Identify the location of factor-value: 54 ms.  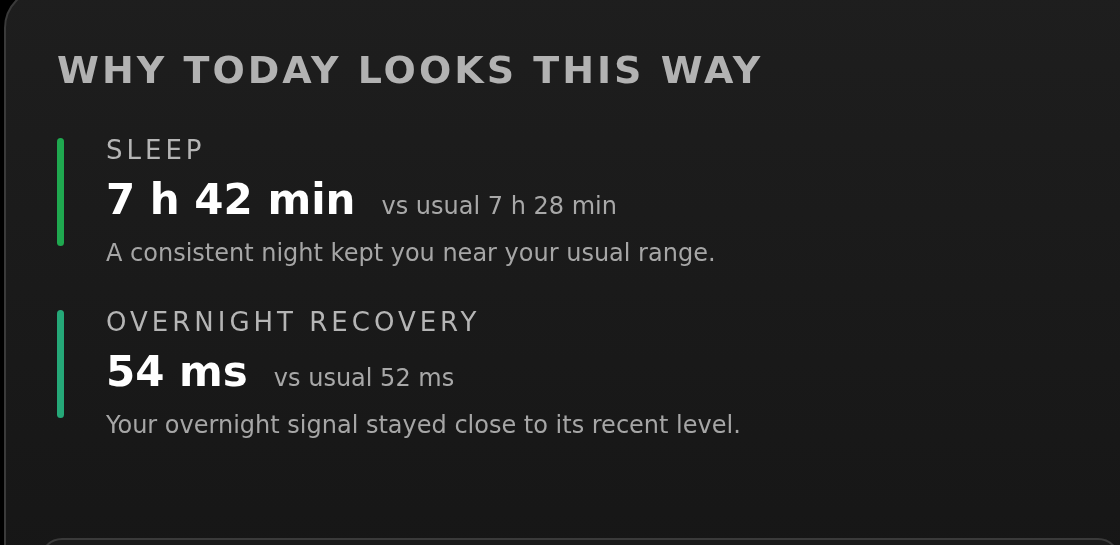
(177, 372).